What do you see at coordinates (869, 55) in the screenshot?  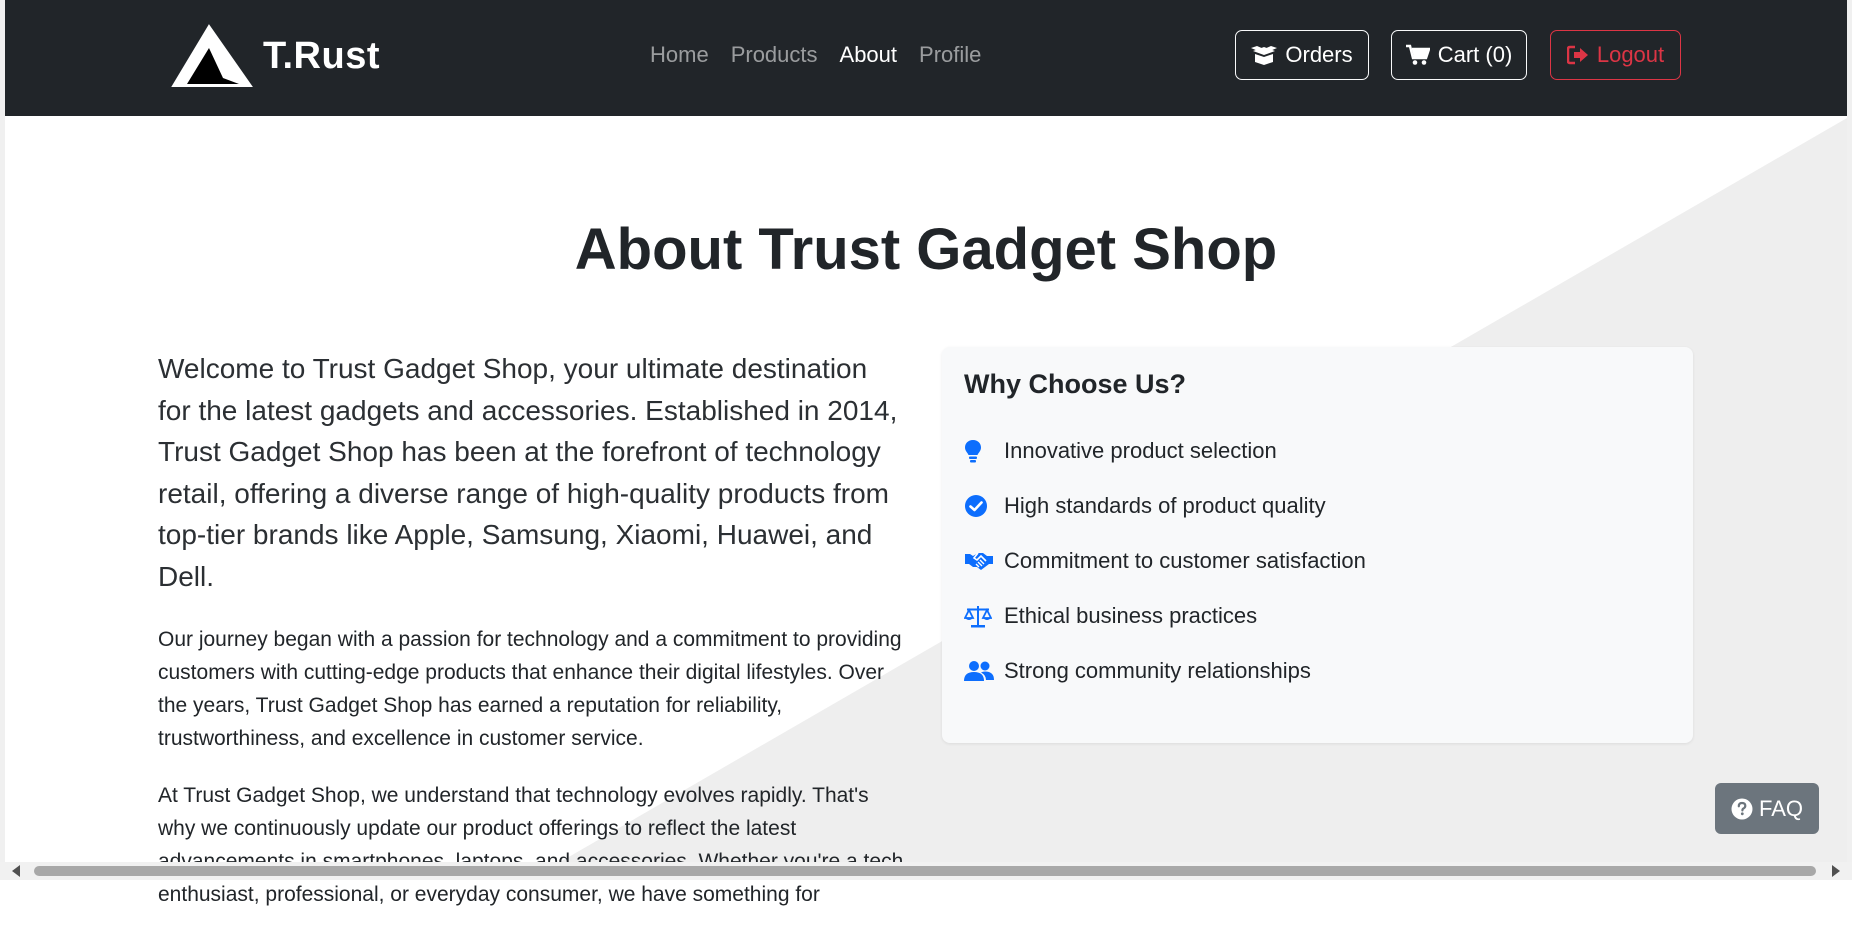 I see `nav-about: About` at bounding box center [869, 55].